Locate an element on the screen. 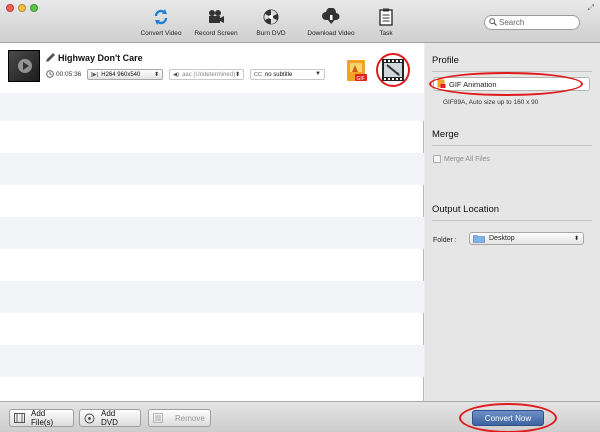 The width and height of the screenshot is (600, 432). gif-profile-icon is located at coordinates (441, 84).